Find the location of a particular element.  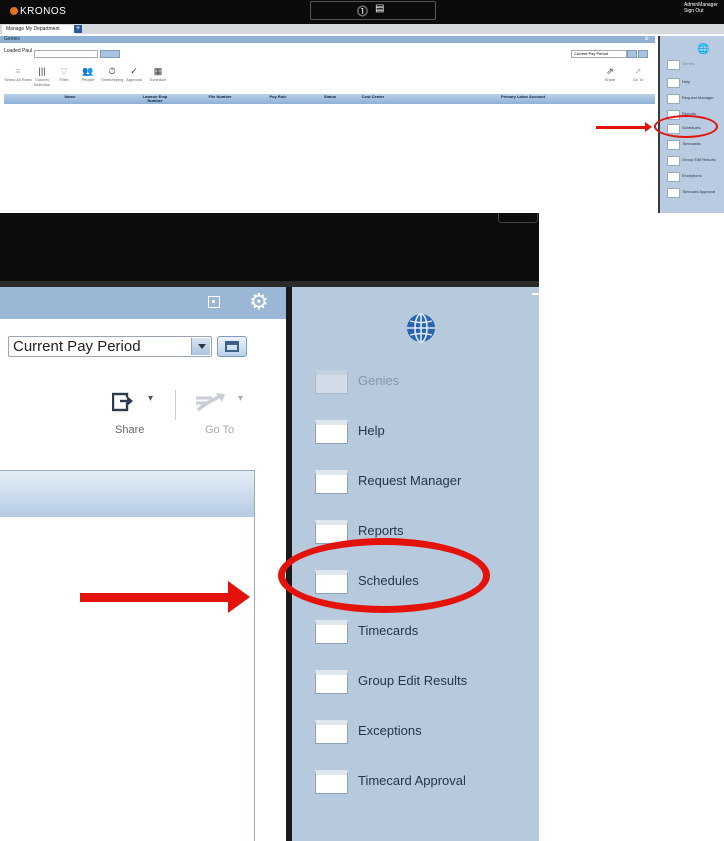

schedule-icon: ▦ is located at coordinates (158, 71).